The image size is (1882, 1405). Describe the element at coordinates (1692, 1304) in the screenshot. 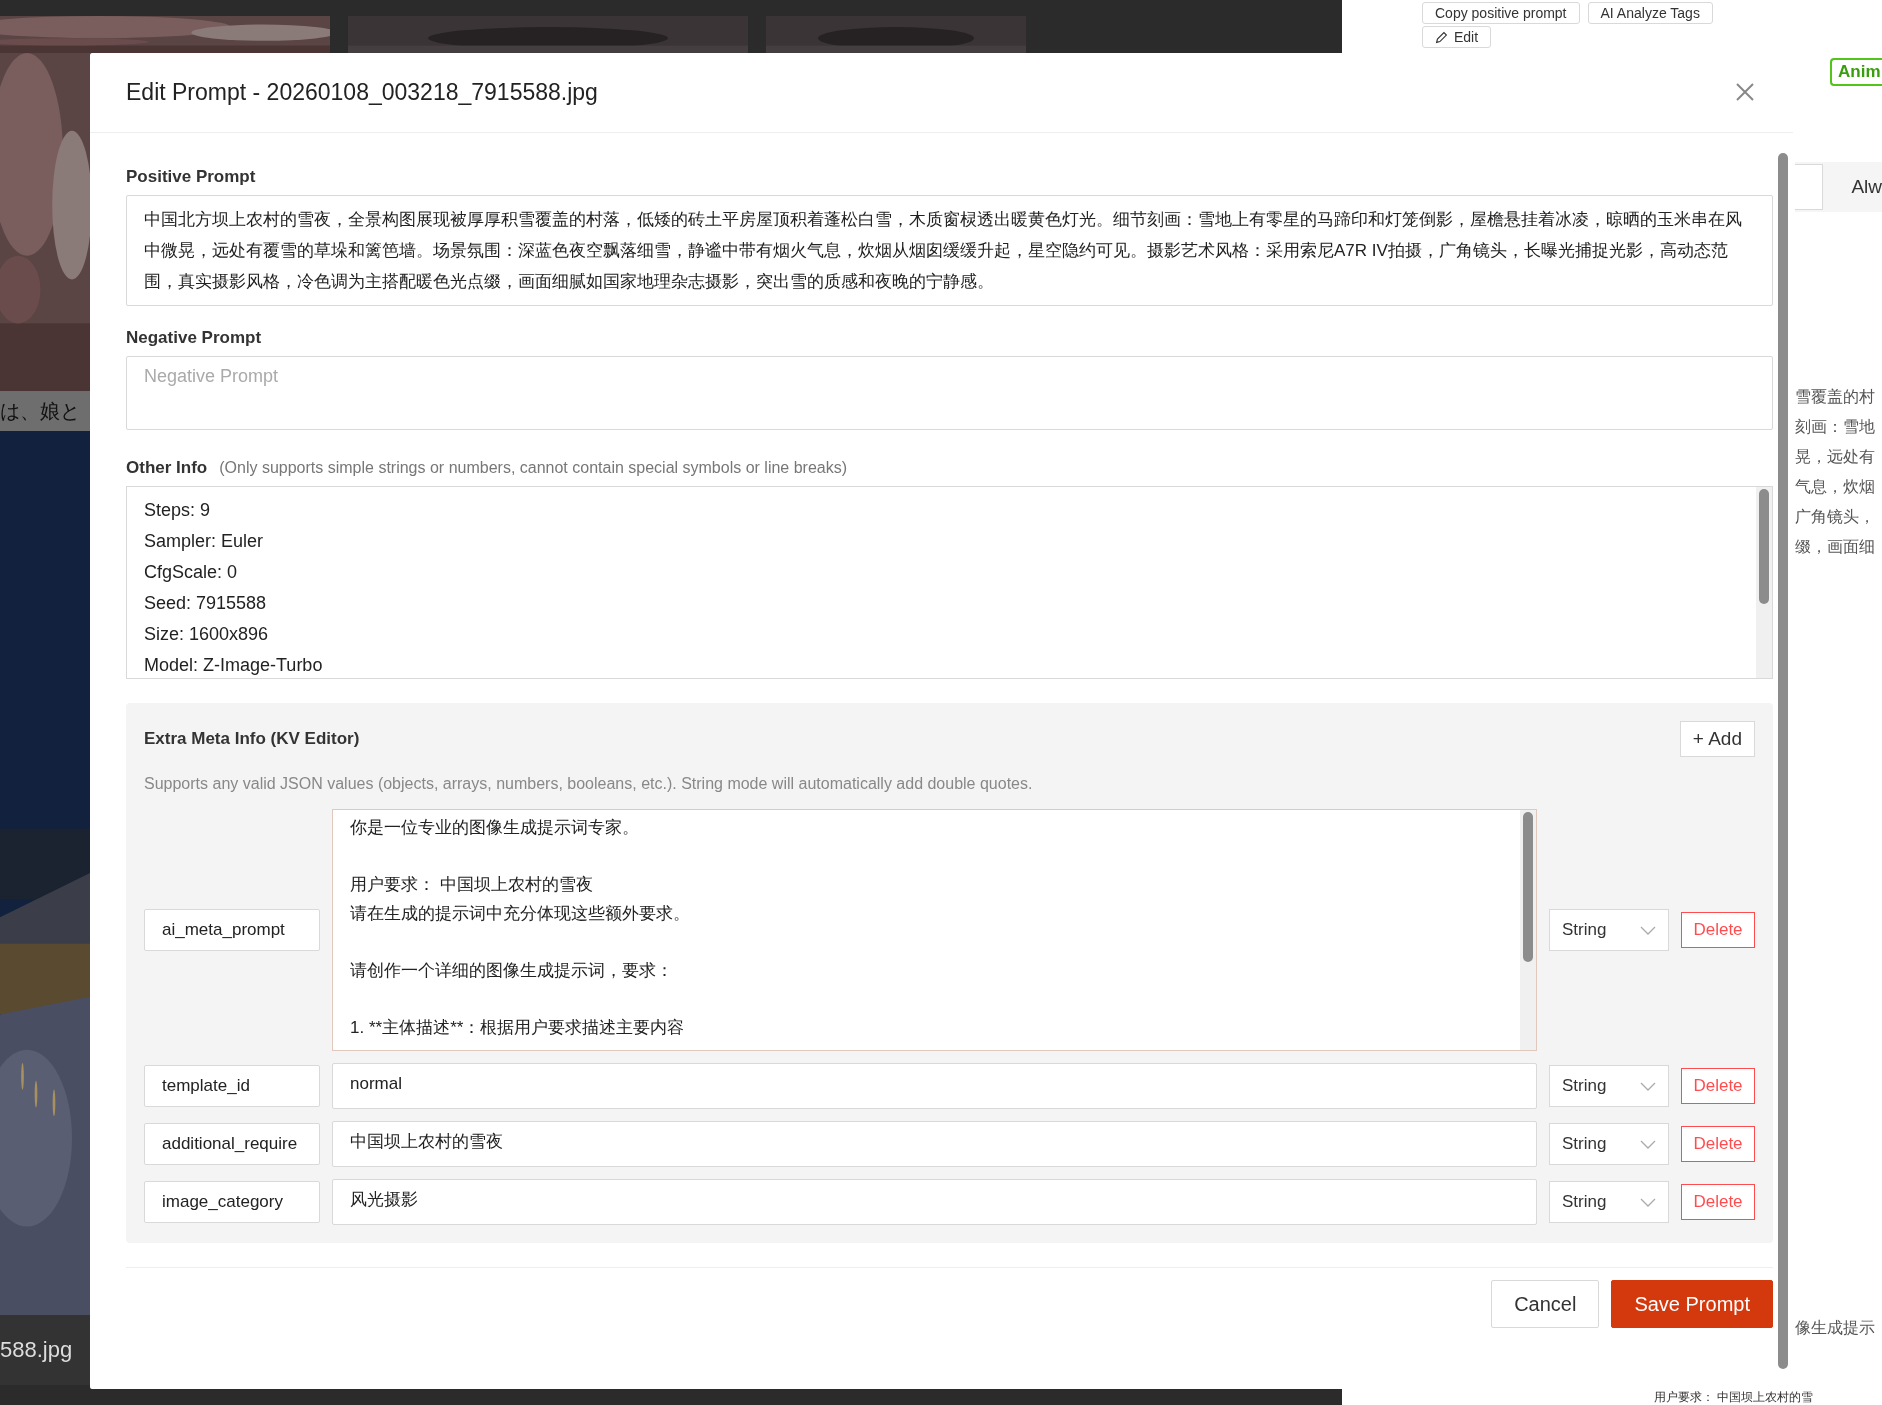

I see `save-button: Save Prompt` at that location.